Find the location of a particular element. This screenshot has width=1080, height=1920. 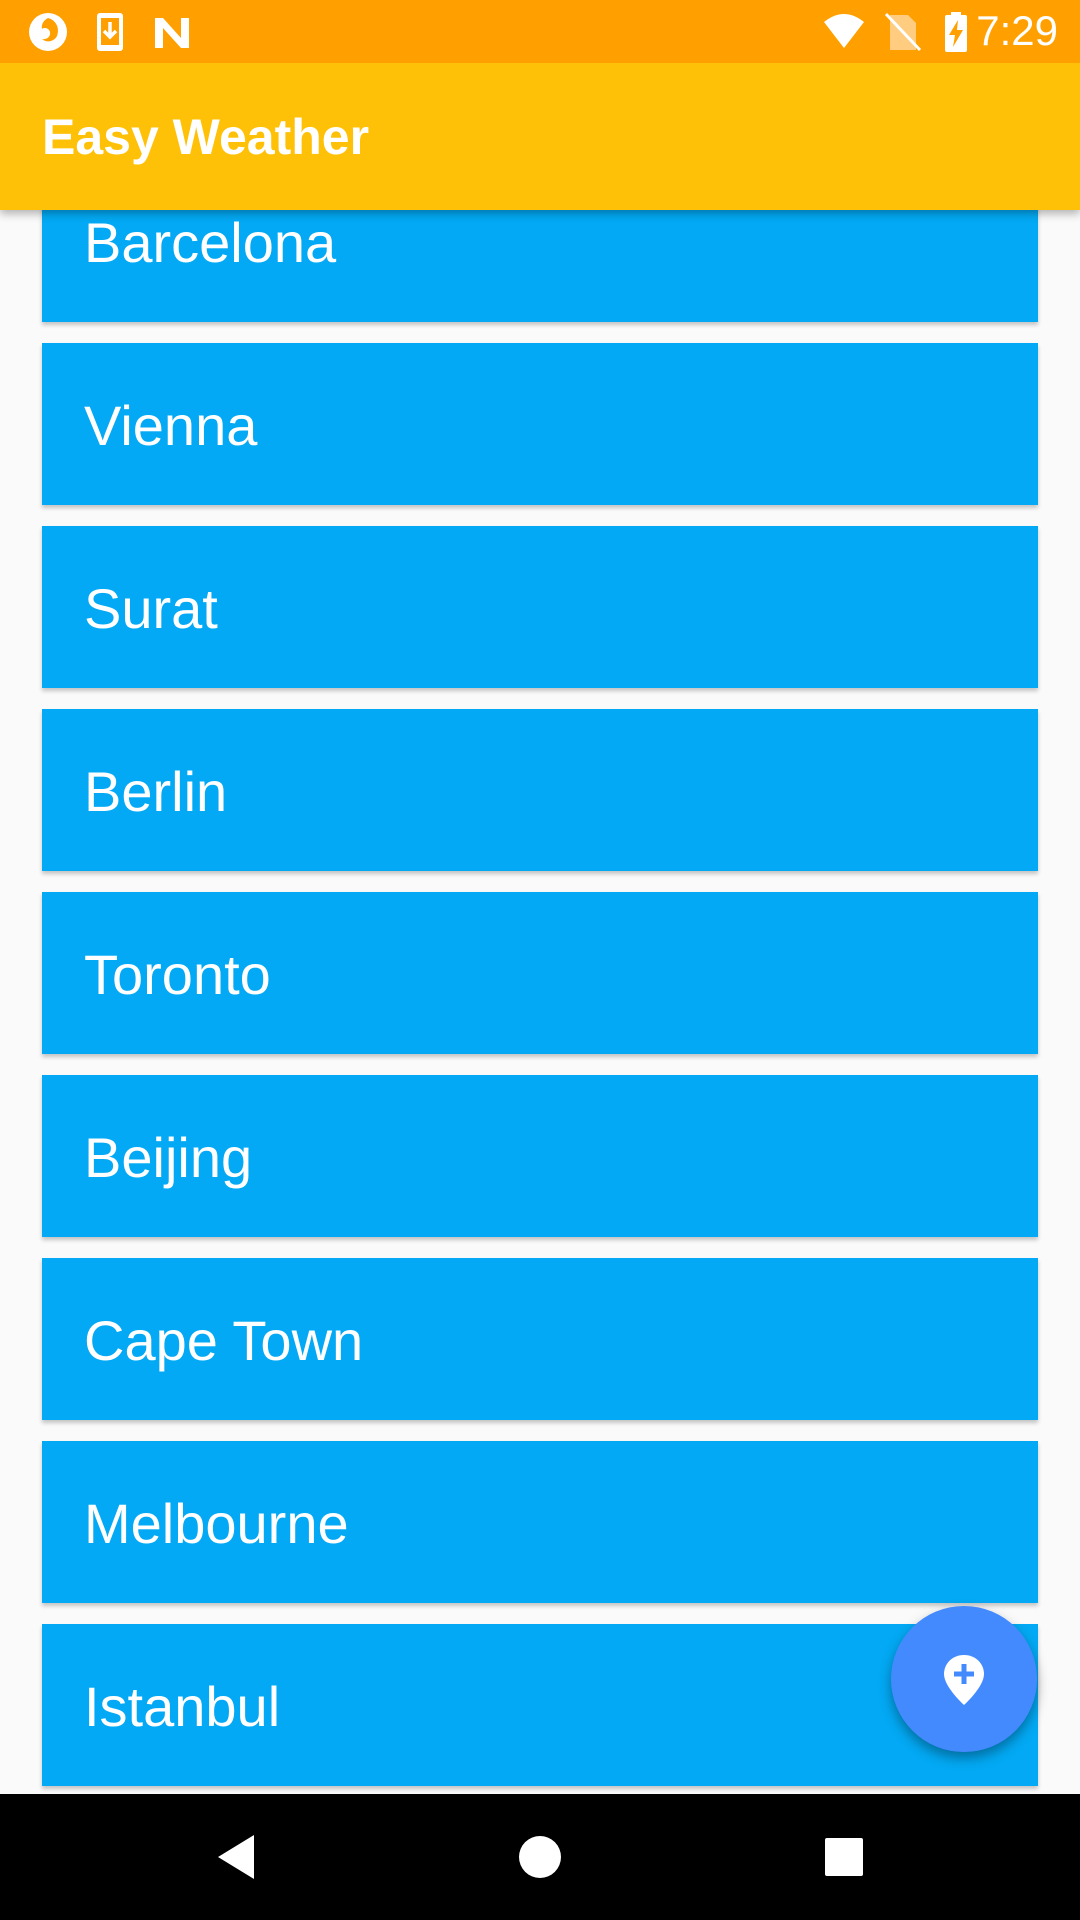

city-name: Beijing is located at coordinates (168, 1157).